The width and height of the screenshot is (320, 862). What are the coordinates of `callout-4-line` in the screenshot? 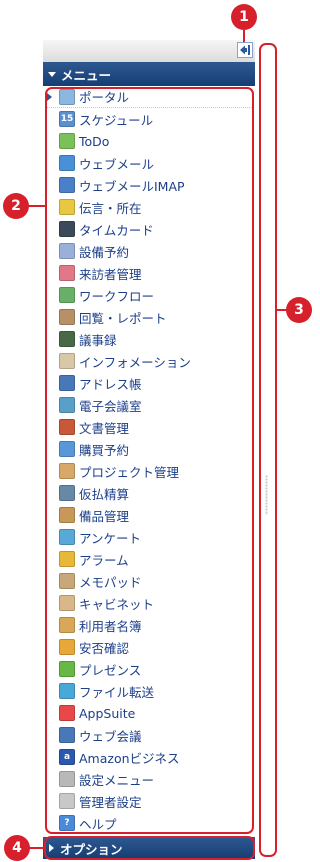 It's located at (36, 848).